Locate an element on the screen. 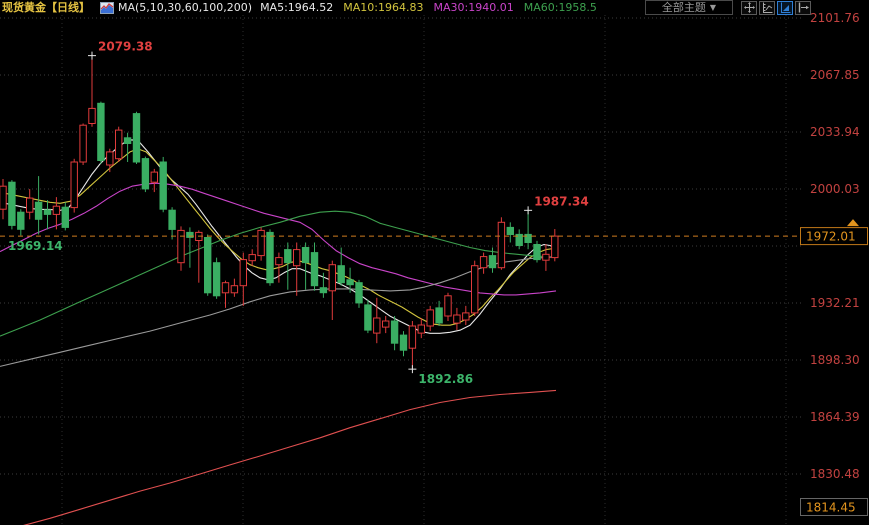 Image resolution: width=869 pixels, height=525 pixels. bottom-axis-label: 1814.45 is located at coordinates (831, 508).